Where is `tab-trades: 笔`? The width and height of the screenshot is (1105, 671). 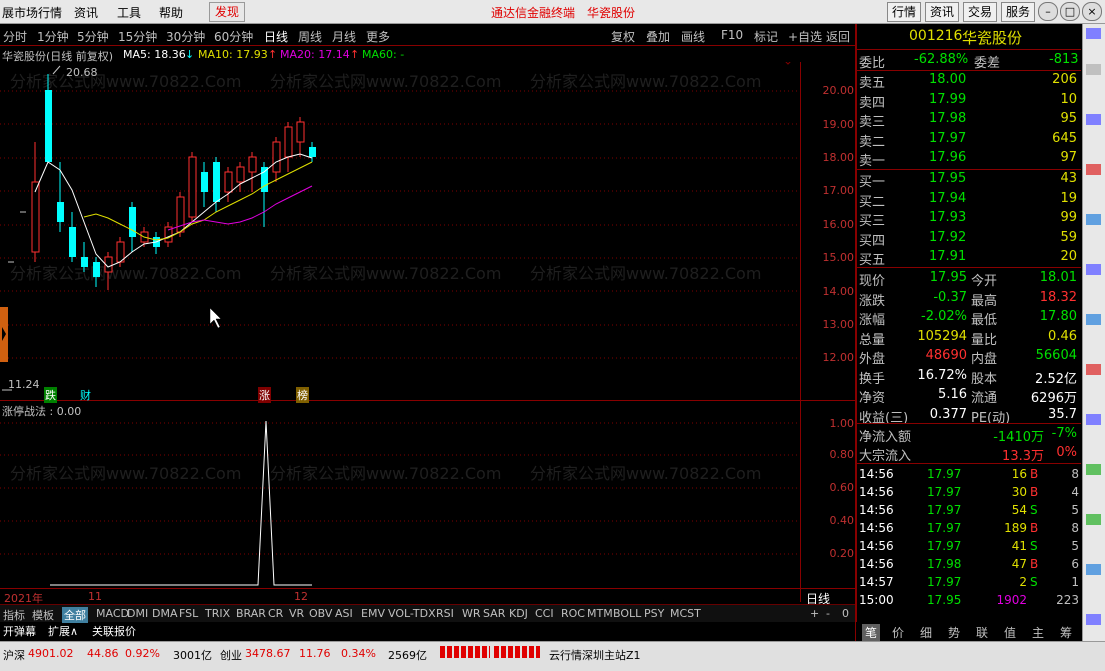 tab-trades: 笔 is located at coordinates (871, 632).